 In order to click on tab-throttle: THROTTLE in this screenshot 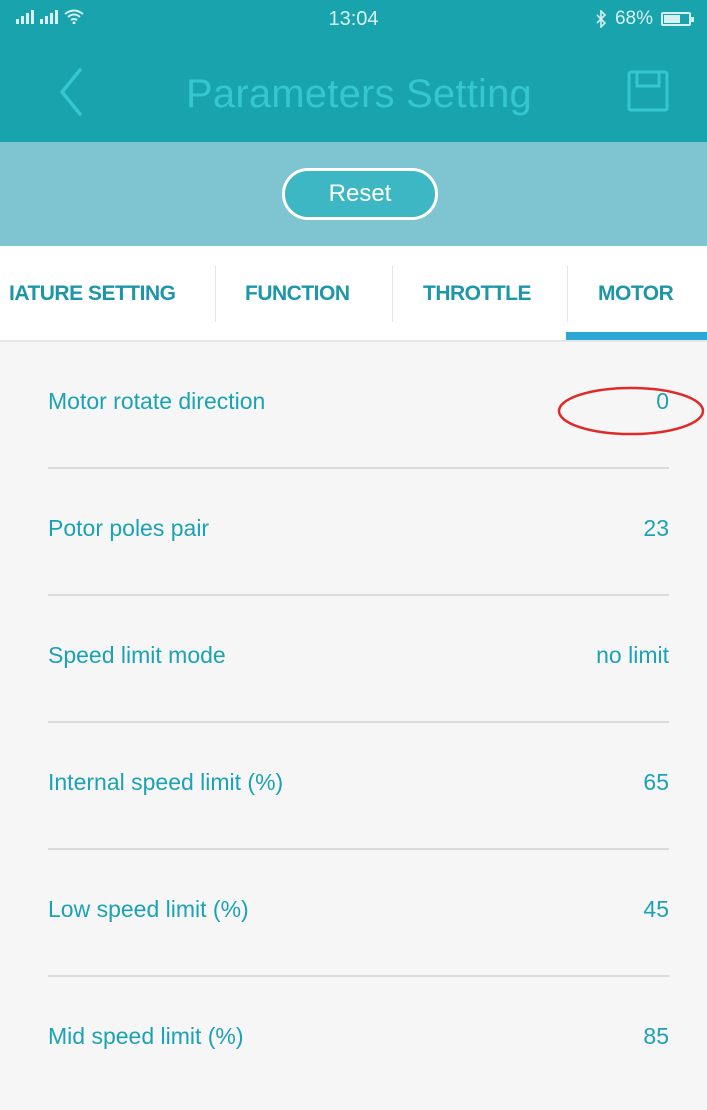, I will do `click(477, 293)`.